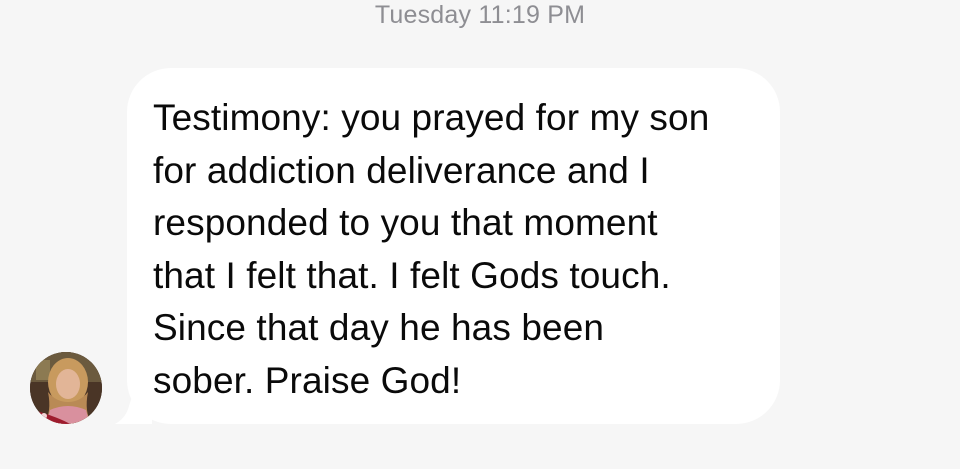  I want to click on message-timestamp: Tuesday 11:19 PM, so click(480, 15).